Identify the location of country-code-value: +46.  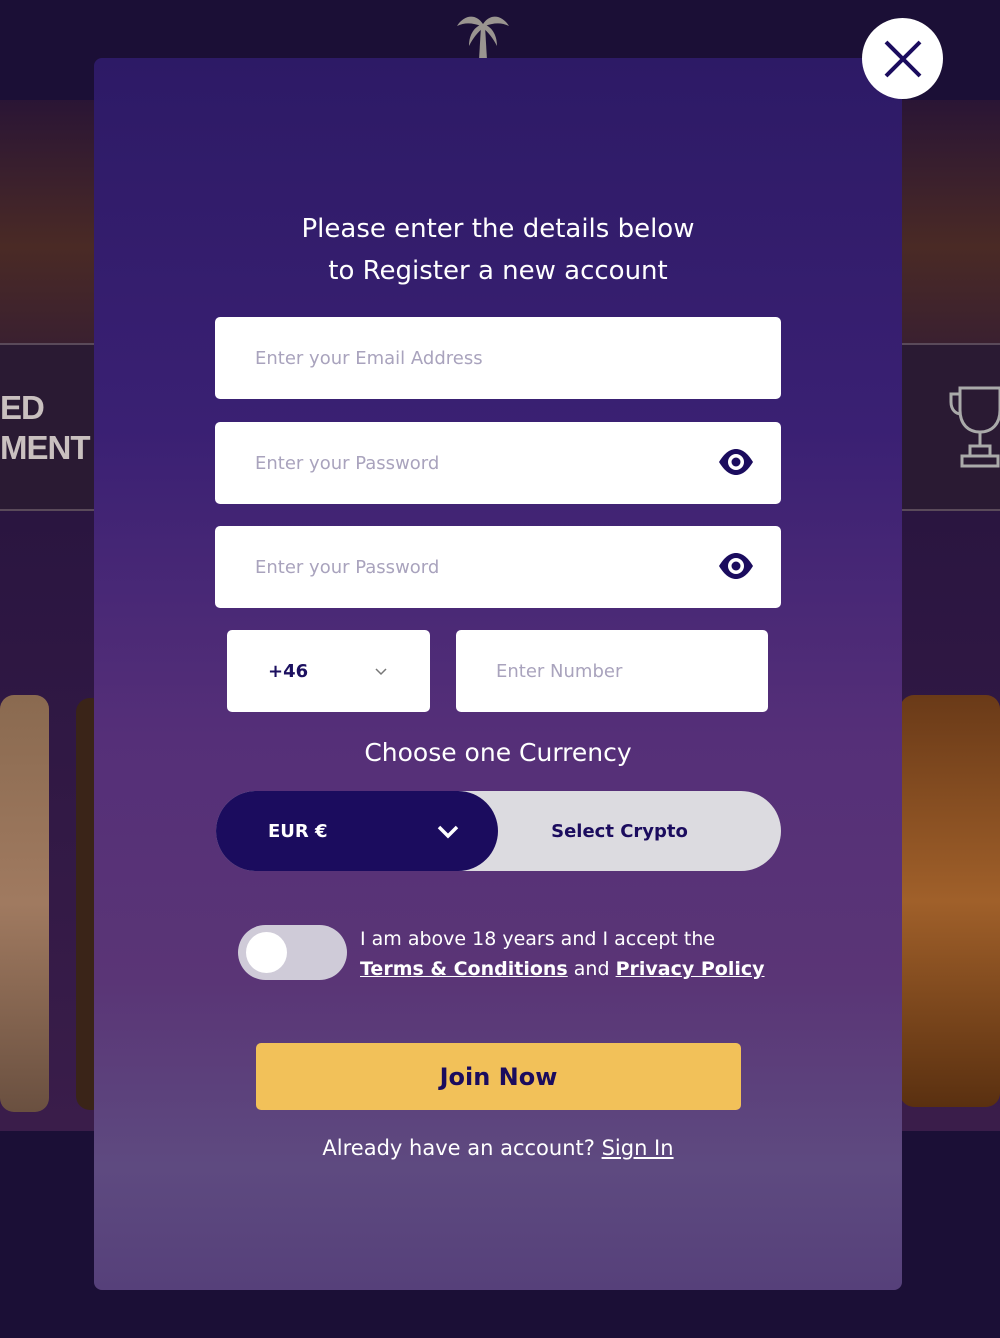
(288, 671).